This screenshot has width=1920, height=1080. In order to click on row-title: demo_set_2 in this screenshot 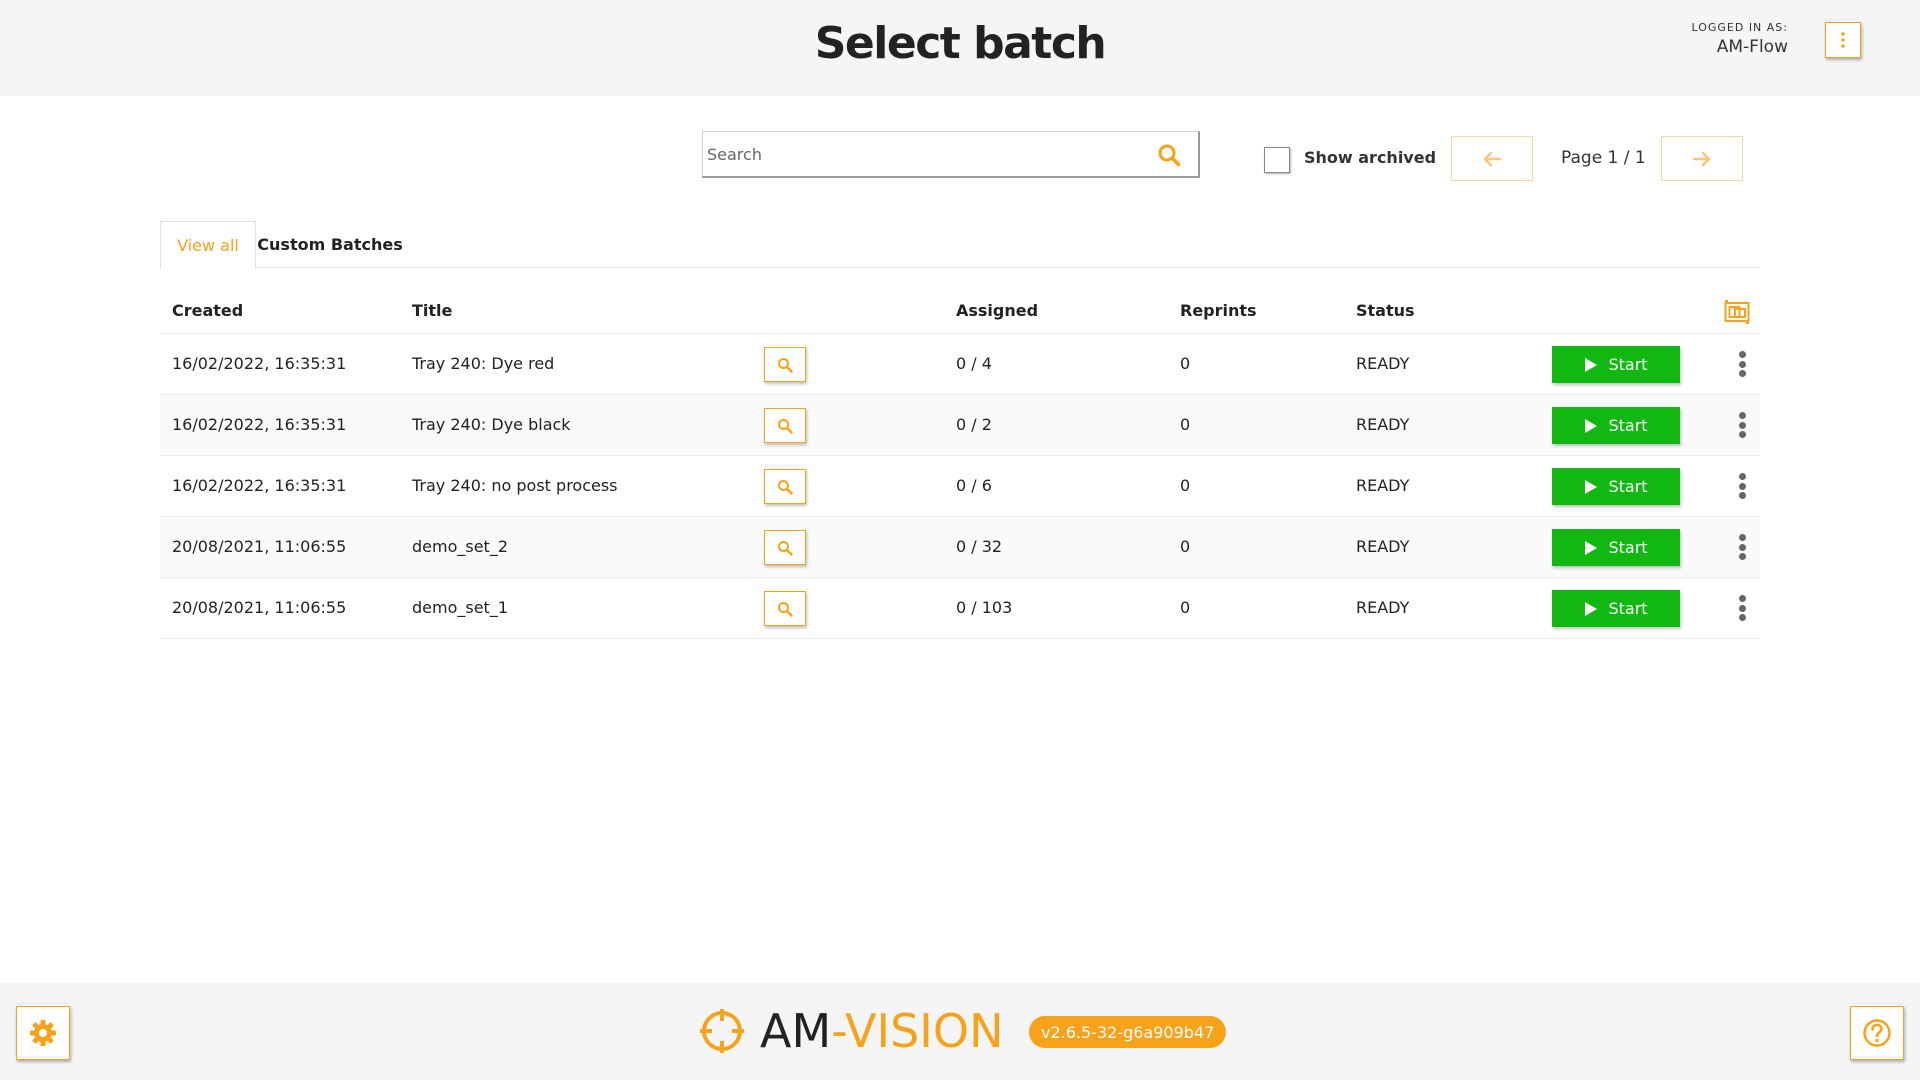, I will do `click(460, 546)`.